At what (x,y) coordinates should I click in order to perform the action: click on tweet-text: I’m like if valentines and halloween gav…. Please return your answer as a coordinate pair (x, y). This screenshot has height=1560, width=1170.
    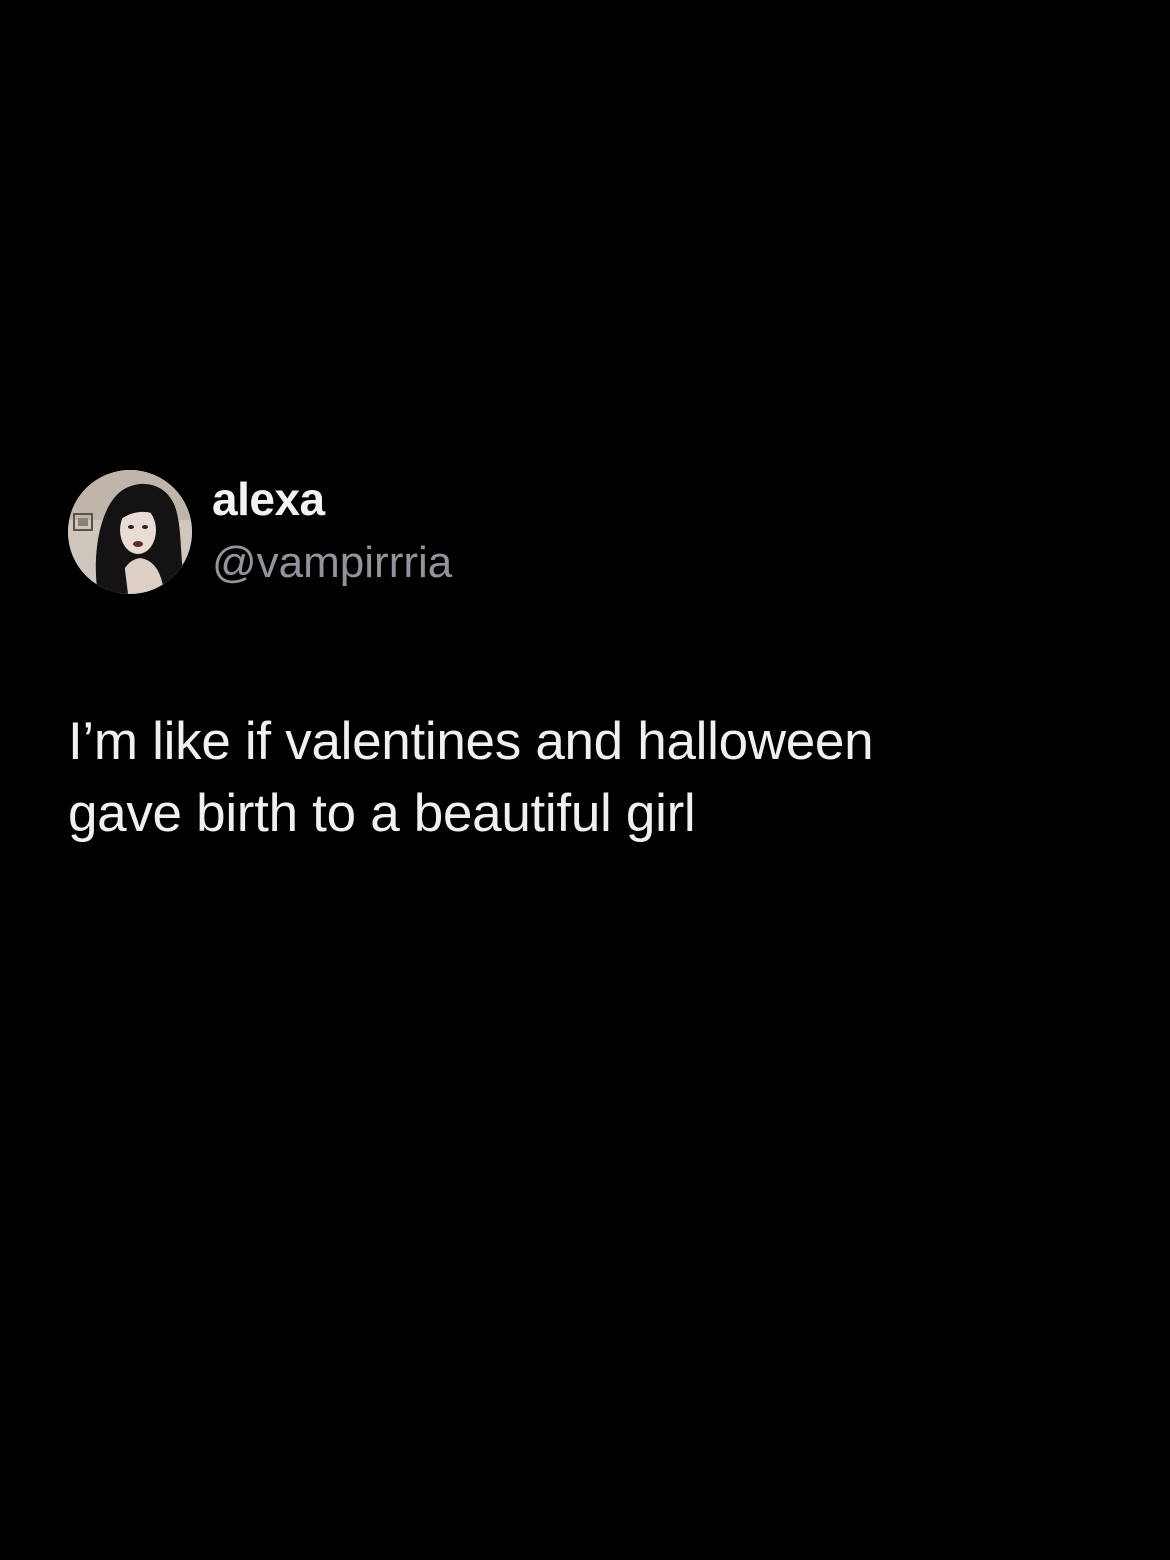
    Looking at the image, I should click on (471, 777).